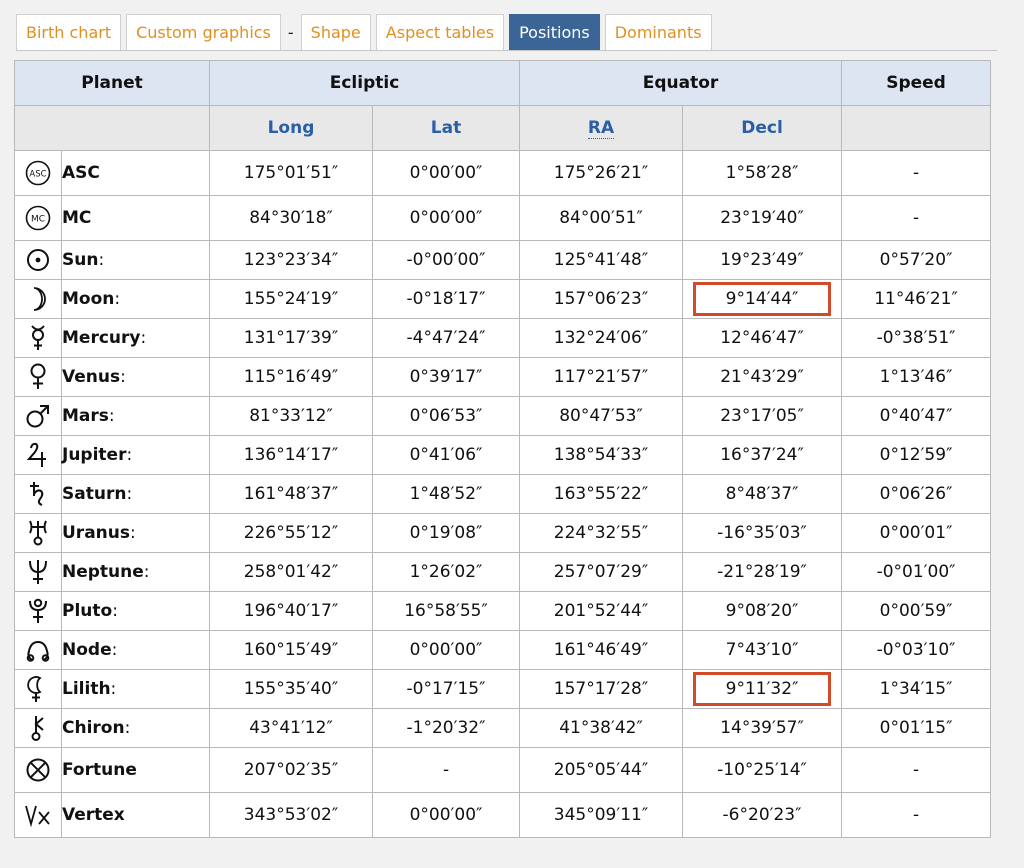  What do you see at coordinates (601, 650) in the screenshot?
I see `equator-ra-cell: 161°46′49″` at bounding box center [601, 650].